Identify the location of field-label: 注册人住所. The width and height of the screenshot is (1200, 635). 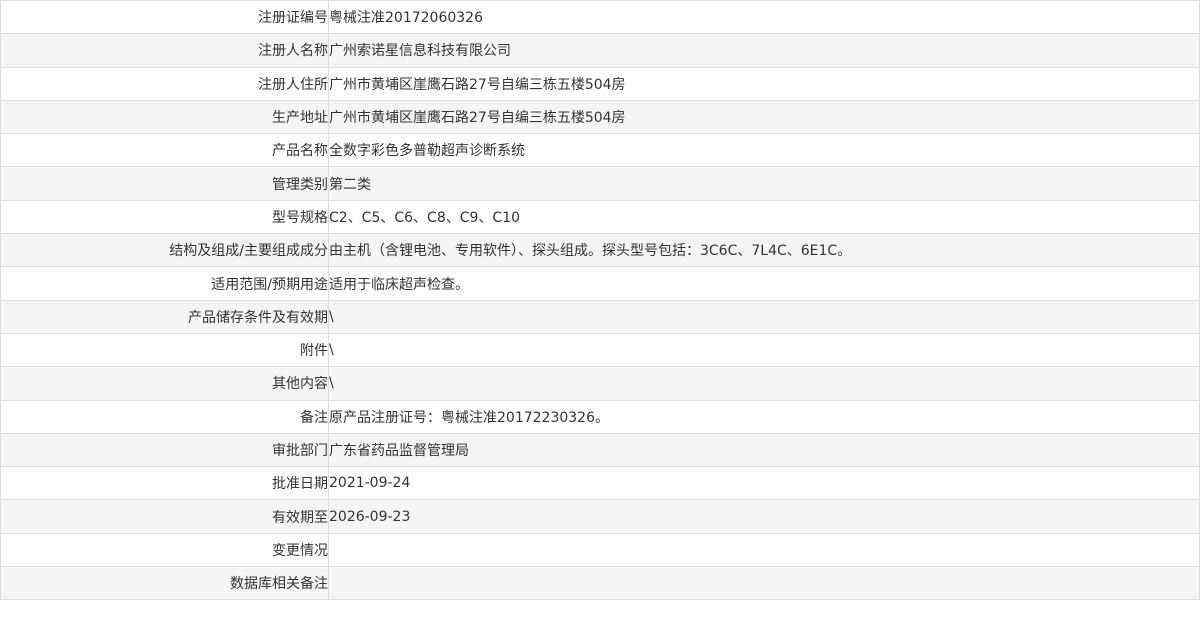
(164, 83).